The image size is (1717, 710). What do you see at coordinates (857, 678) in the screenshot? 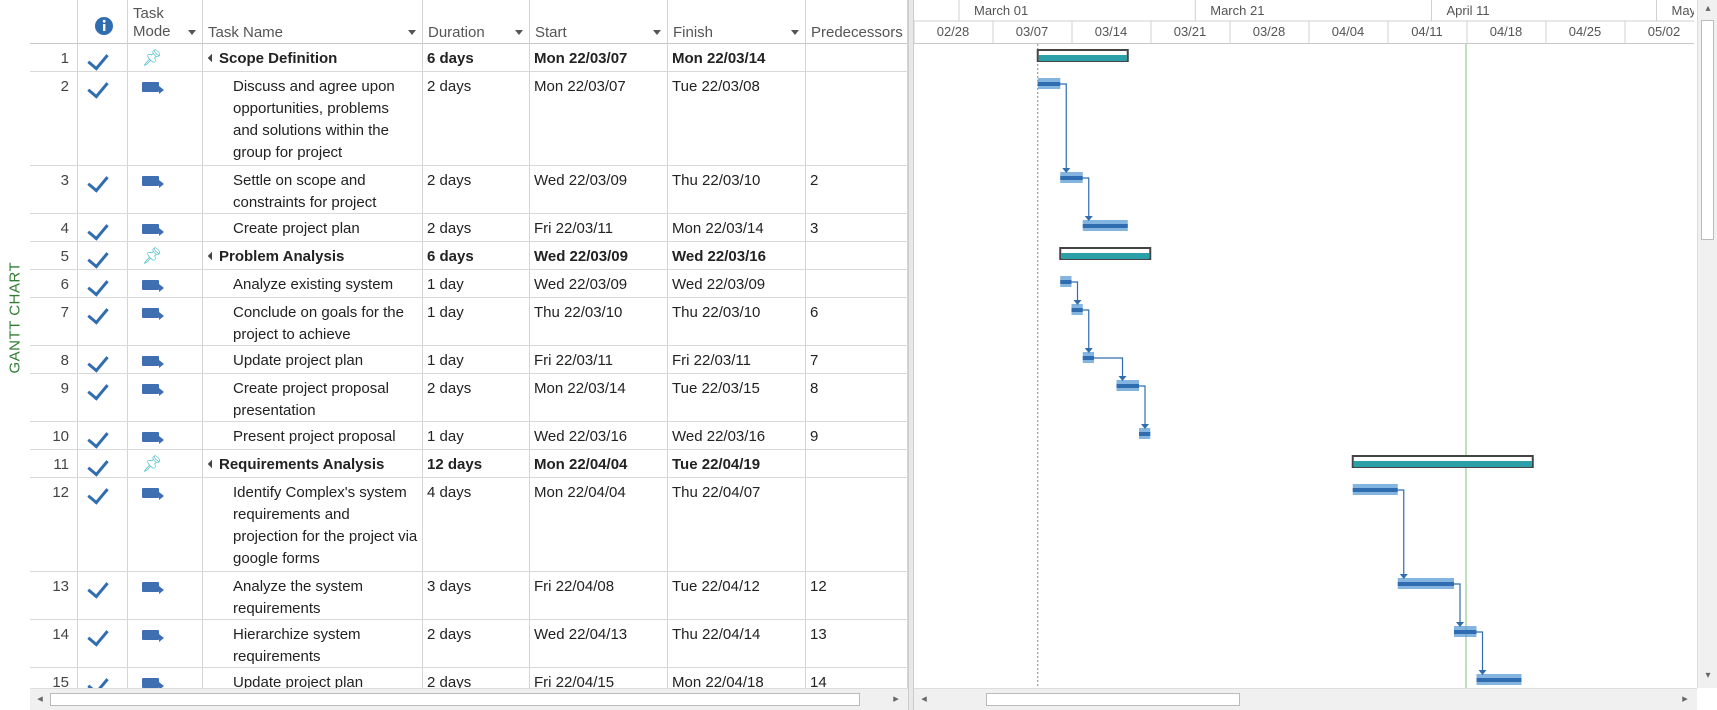
I see `predecessors-cell: 14` at bounding box center [857, 678].